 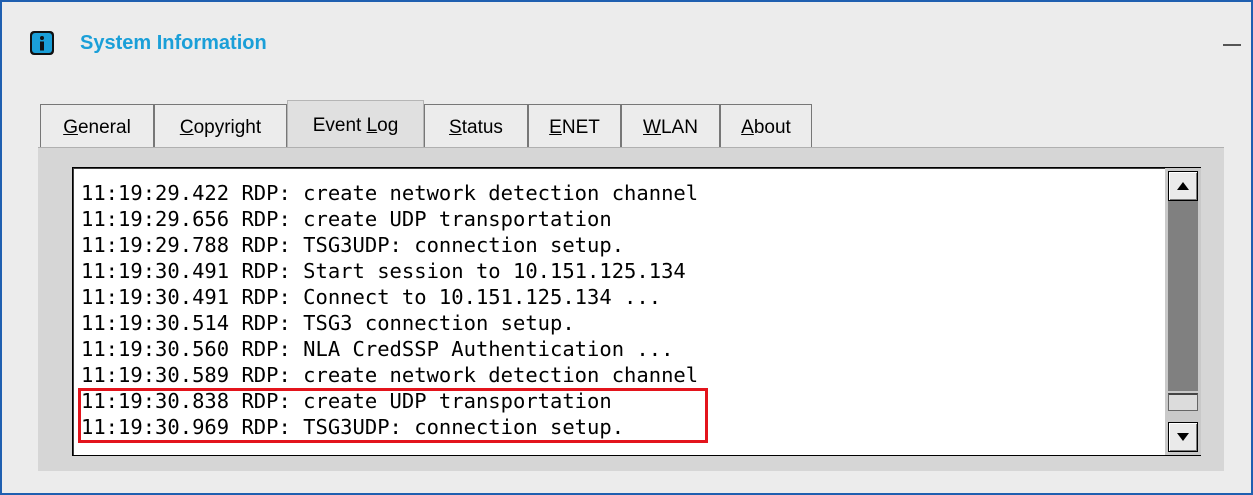 I want to click on info-icon, so click(x=42, y=43).